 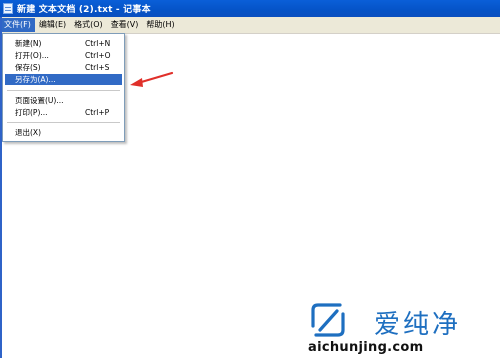 I want to click on brand-name: 爱纯净, so click(x=418, y=325).